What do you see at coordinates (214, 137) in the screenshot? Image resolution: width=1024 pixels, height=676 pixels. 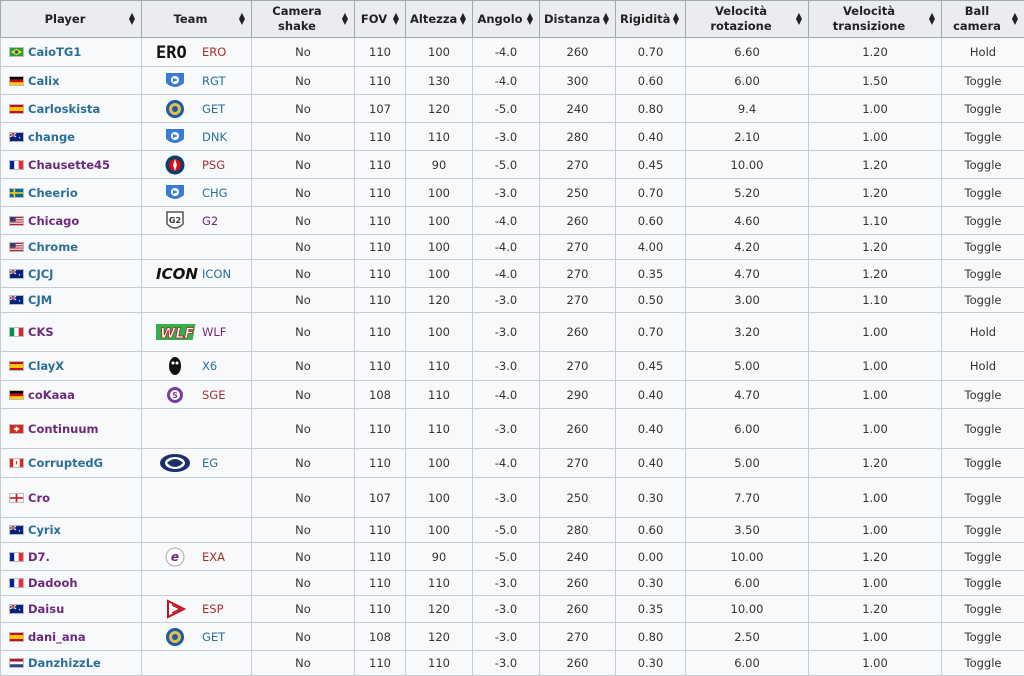 I see `team-link: DNK` at bounding box center [214, 137].